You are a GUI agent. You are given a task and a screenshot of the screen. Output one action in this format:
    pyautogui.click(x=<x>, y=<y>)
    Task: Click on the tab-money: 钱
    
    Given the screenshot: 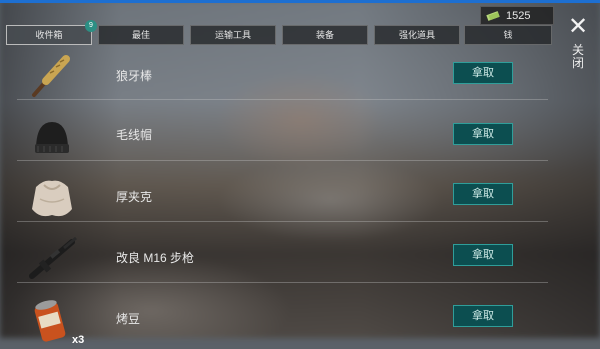 What is the action you would take?
    pyautogui.click(x=508, y=35)
    